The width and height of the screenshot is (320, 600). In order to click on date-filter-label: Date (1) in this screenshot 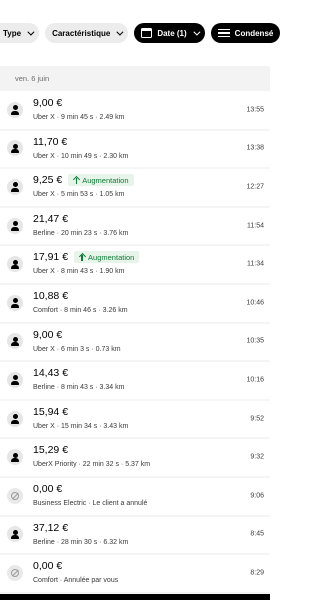, I will do `click(172, 33)`.